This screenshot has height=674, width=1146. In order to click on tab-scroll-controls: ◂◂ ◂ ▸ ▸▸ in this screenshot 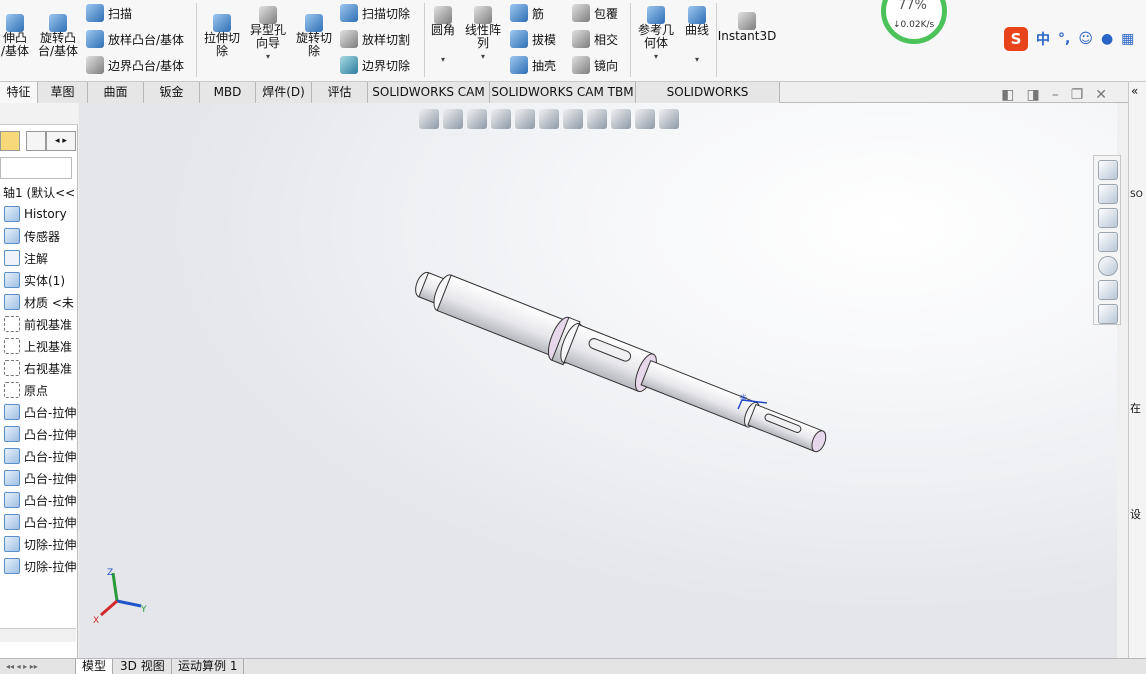, I will do `click(38, 666)`.